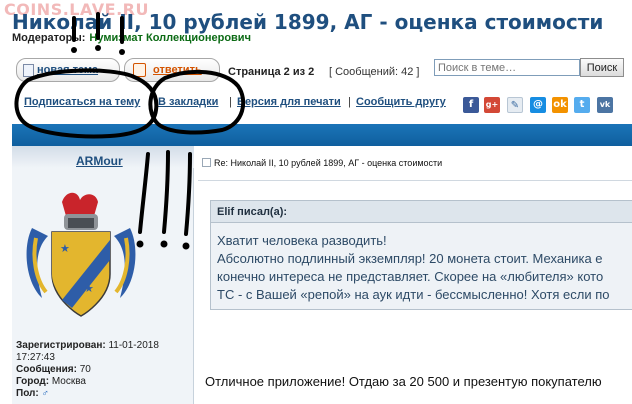 This screenshot has width=632, height=404. I want to click on reply-icon, so click(139, 70).